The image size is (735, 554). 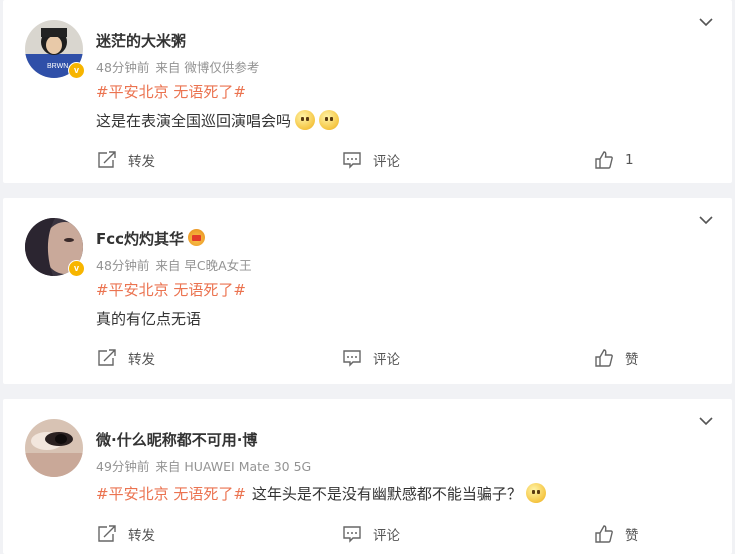 I want to click on comment-meta: 48分钟前 来自 早C晚A女王, so click(x=177, y=264).